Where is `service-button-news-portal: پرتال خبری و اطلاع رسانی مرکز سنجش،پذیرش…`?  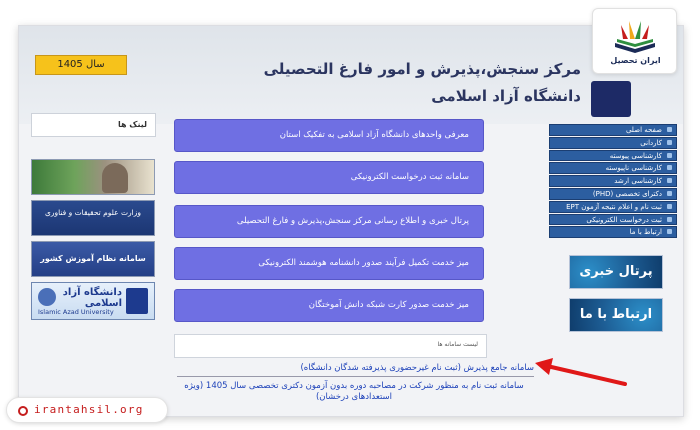
service-button-news-portal: پرتال خبری و اطلاع رسانی مرکز سنجش،پذیرش… is located at coordinates (329, 221).